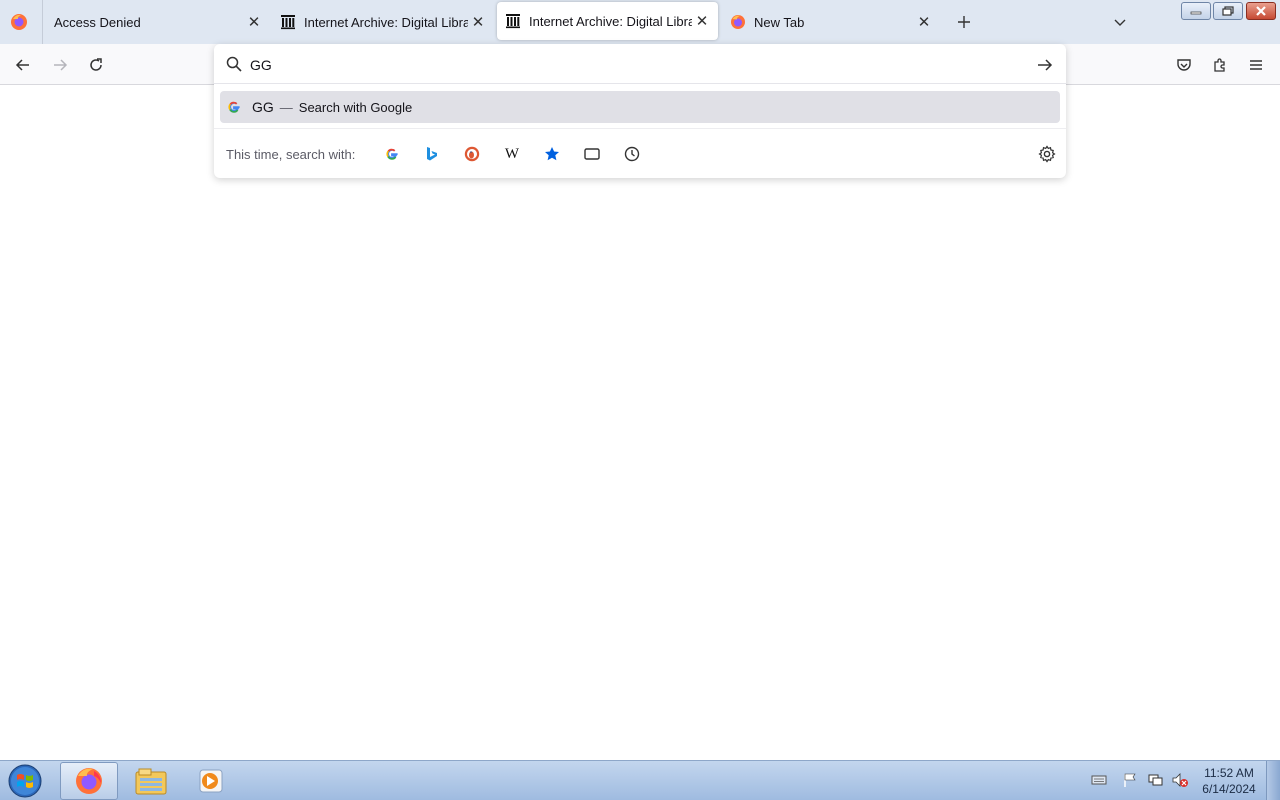  I want to click on forward-button, so click(60, 65).